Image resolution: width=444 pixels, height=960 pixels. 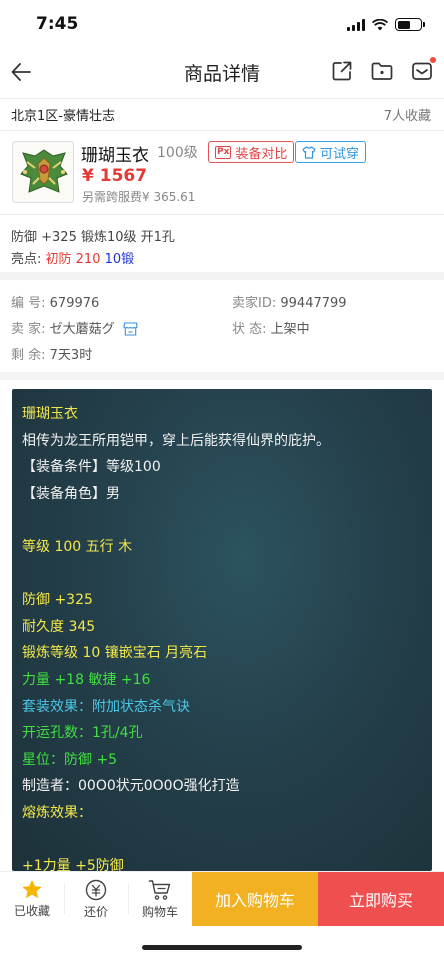 I want to click on server-name: 北京1区-豪情壮志, so click(x=63, y=116).